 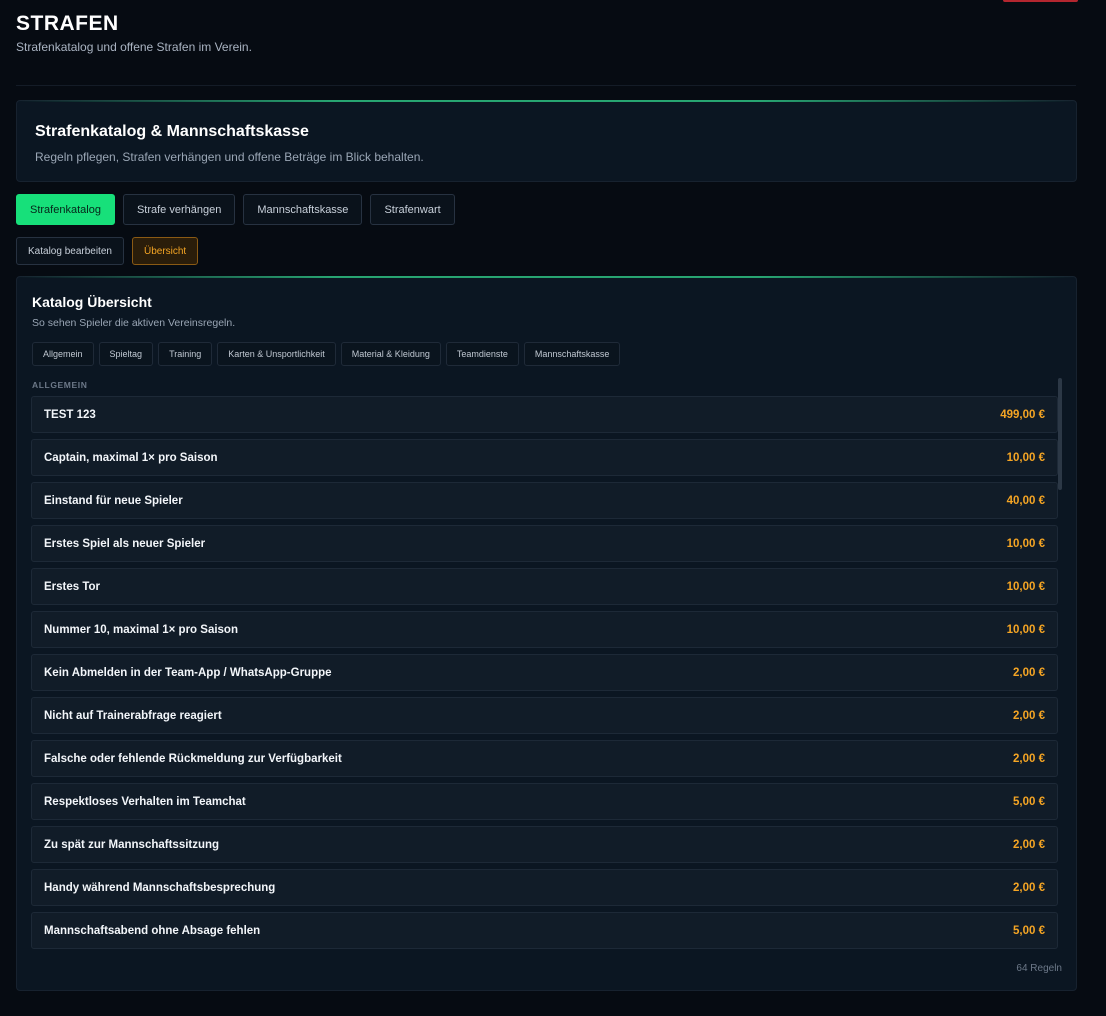 I want to click on category-chip-karten: Karten & Unsportlichkeit, so click(x=276, y=354).